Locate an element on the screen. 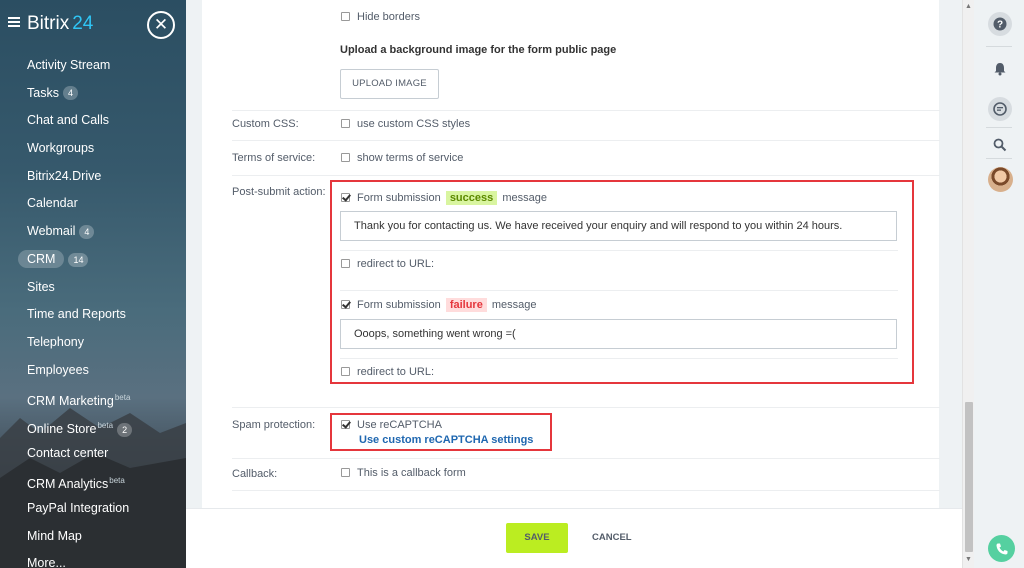  success-prefix: Form submission is located at coordinates (399, 198).